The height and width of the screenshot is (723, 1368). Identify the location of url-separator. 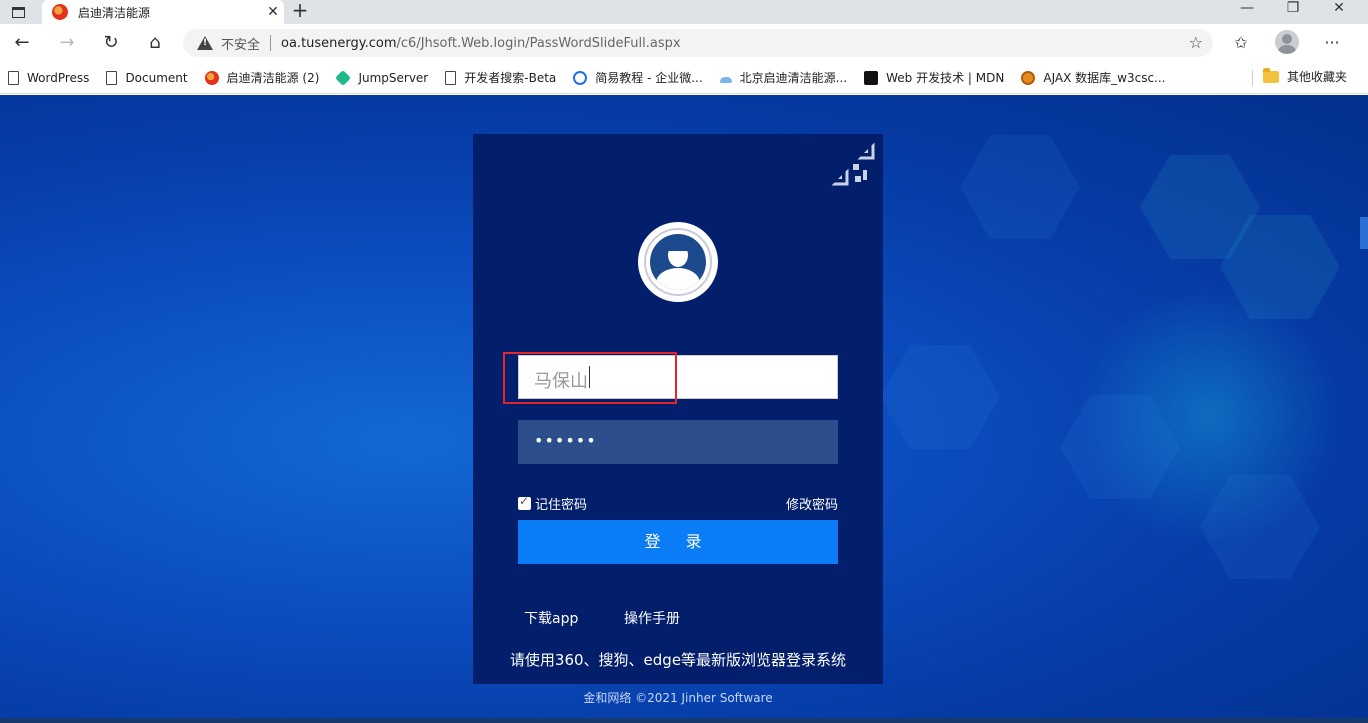
(271, 43).